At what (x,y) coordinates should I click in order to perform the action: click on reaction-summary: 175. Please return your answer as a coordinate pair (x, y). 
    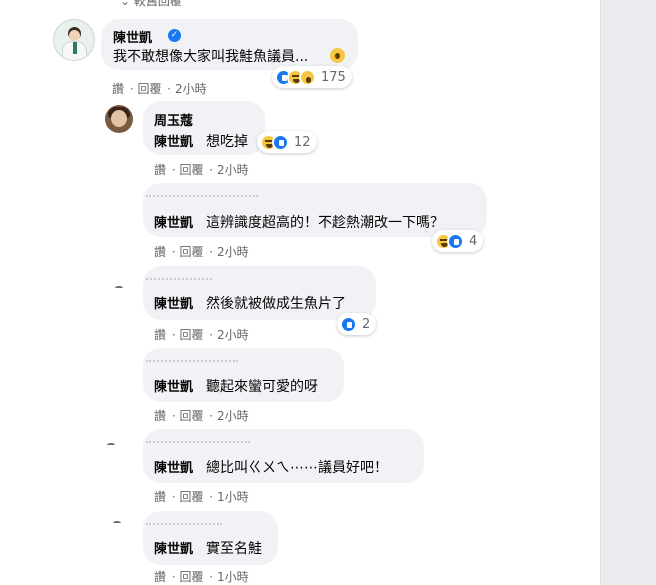
    Looking at the image, I should click on (312, 77).